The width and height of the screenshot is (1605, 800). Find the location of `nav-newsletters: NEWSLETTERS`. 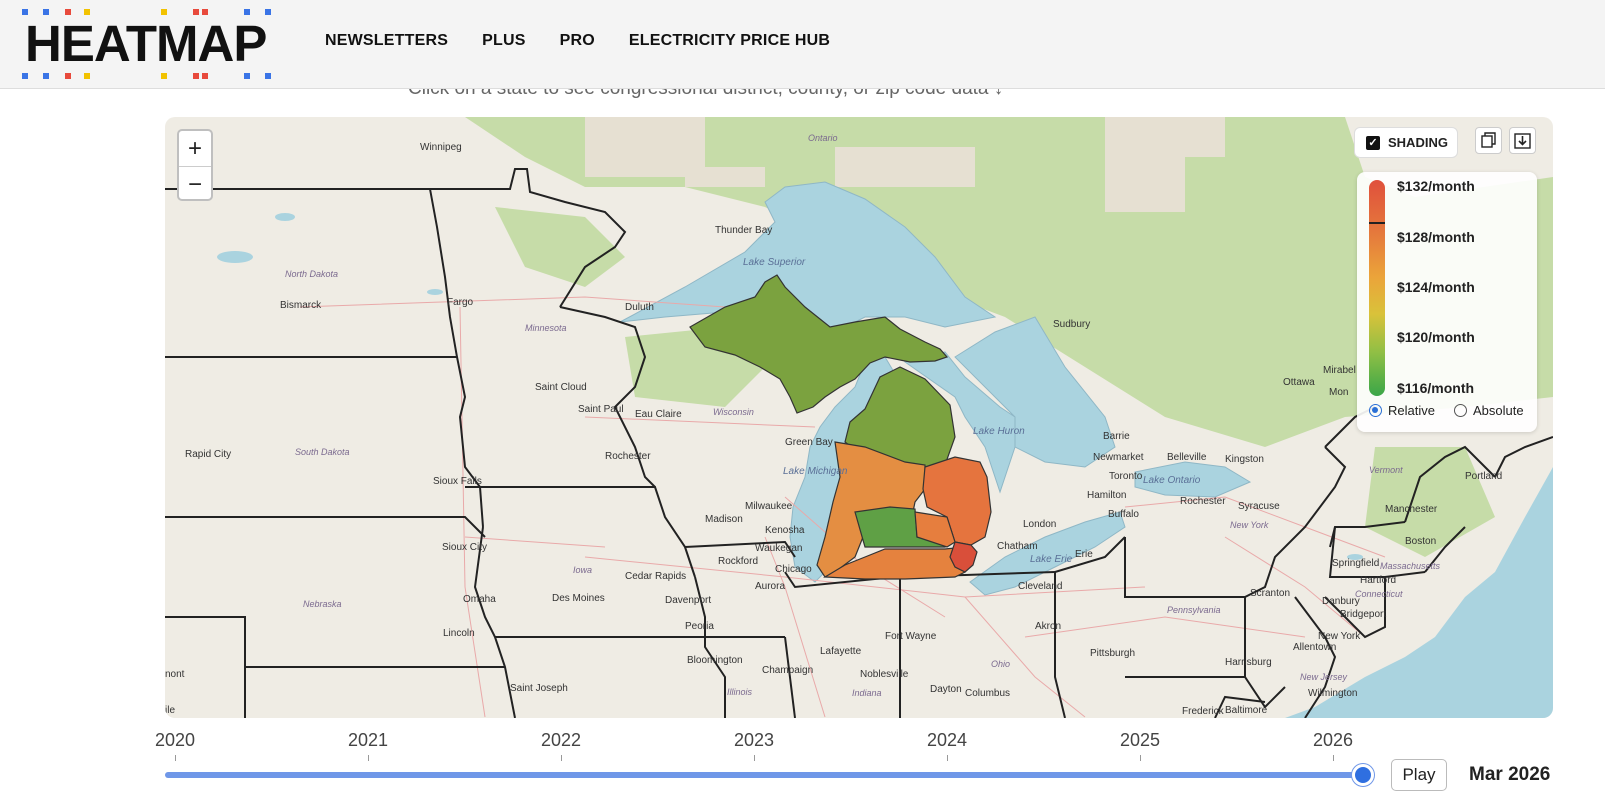

nav-newsletters: NEWSLETTERS is located at coordinates (386, 41).